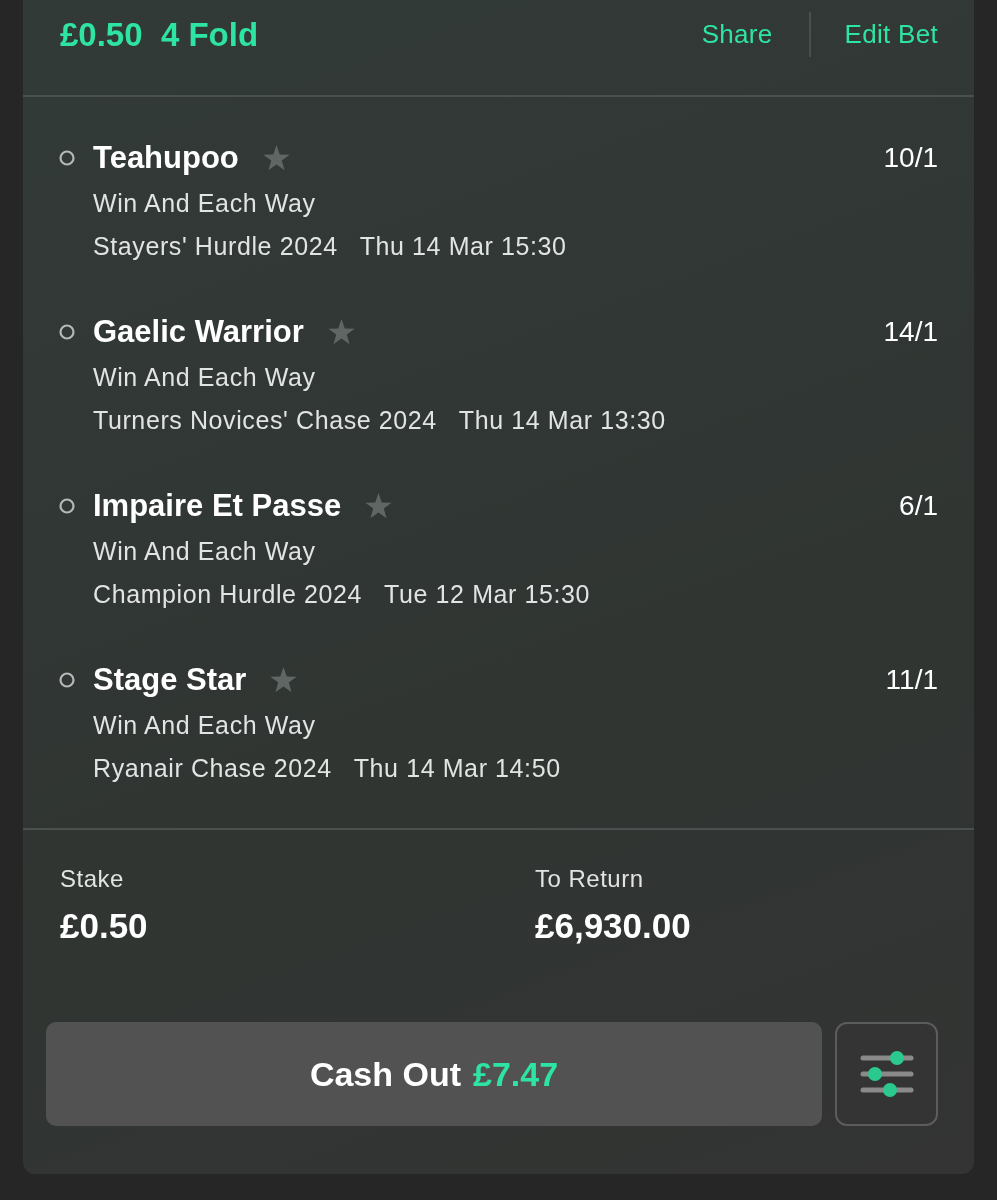  Describe the element at coordinates (104, 926) in the screenshot. I see `stake-value: £0.50` at that location.